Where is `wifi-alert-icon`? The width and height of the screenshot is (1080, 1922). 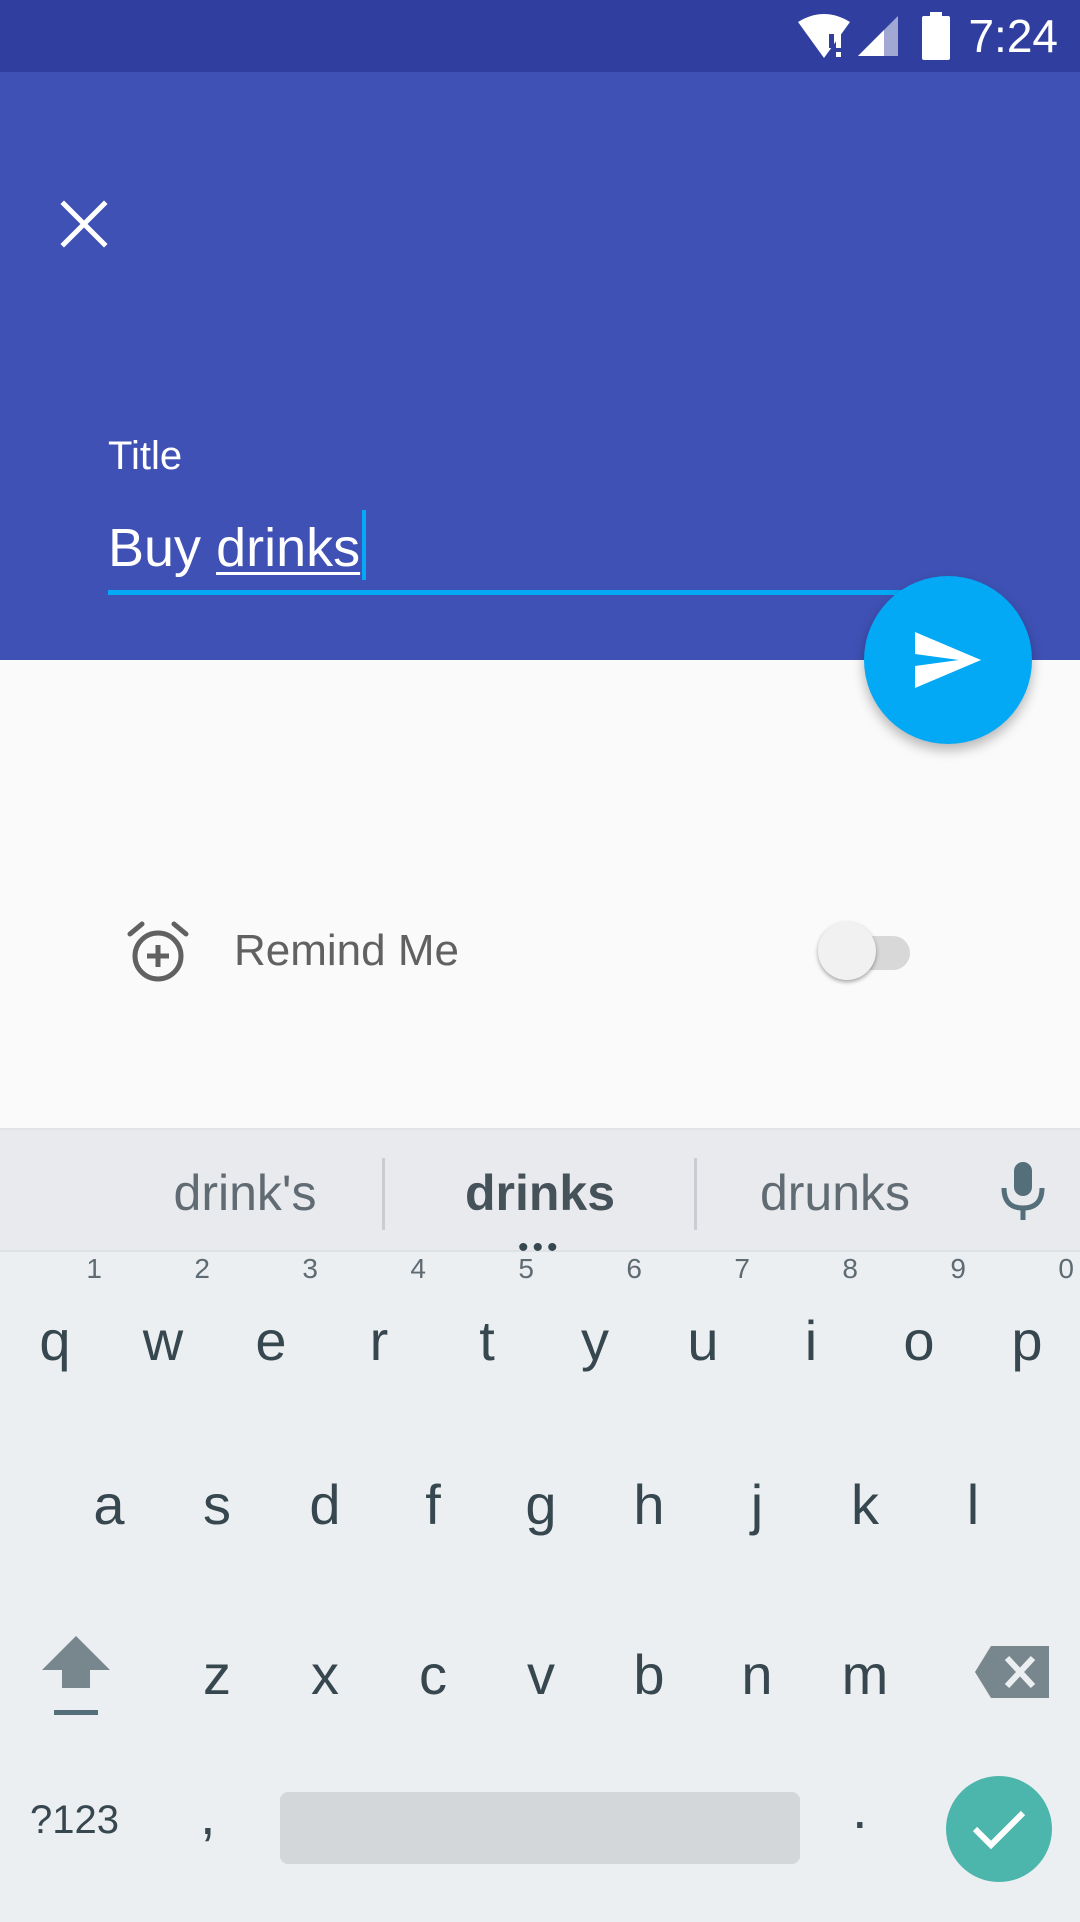 wifi-alert-icon is located at coordinates (824, 36).